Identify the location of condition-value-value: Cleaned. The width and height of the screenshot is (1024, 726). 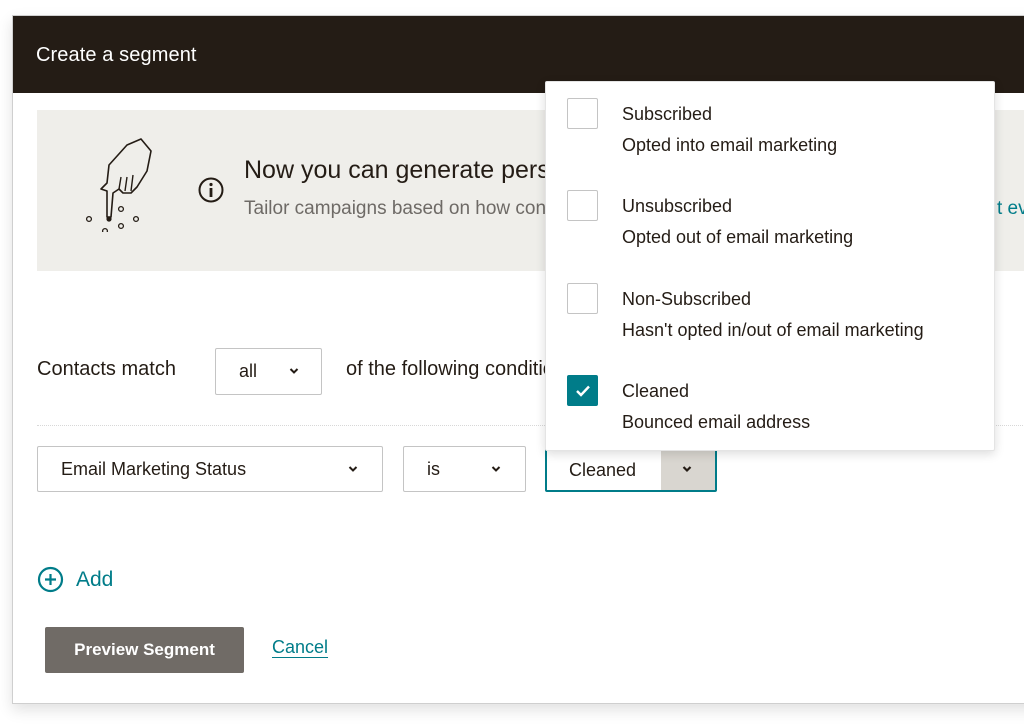
(603, 470).